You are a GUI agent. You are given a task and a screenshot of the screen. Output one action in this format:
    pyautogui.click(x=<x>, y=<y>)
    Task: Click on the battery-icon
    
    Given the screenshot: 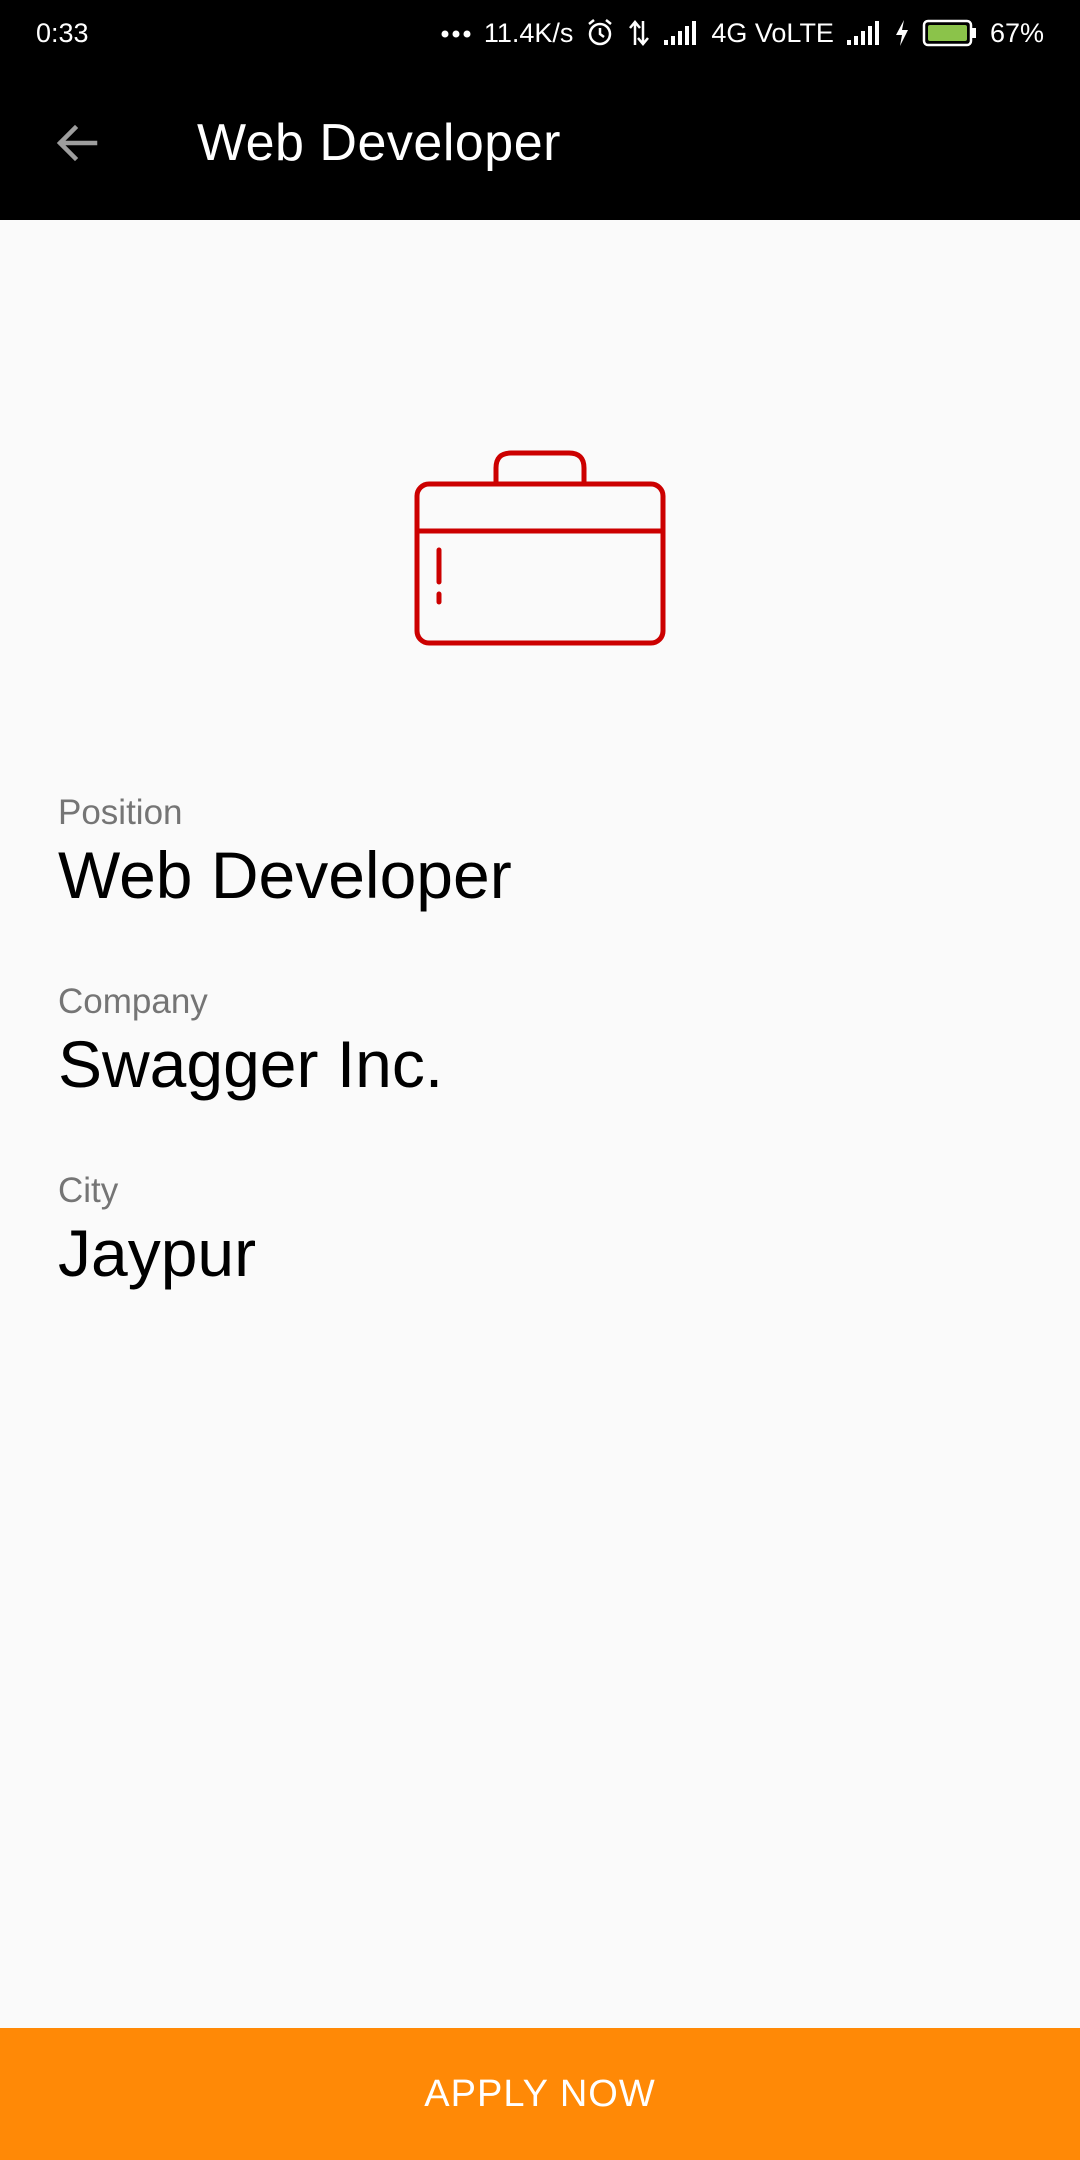 What is the action you would take?
    pyautogui.click(x=950, y=33)
    